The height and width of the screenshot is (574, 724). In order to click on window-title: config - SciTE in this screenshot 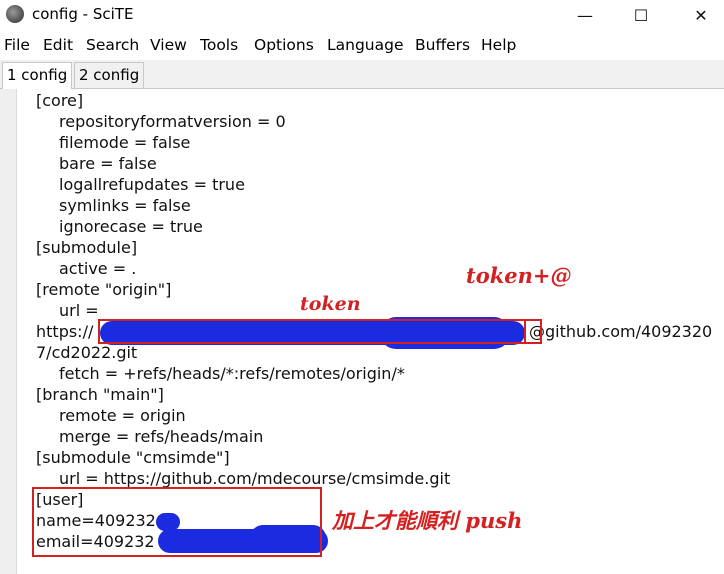, I will do `click(83, 14)`.